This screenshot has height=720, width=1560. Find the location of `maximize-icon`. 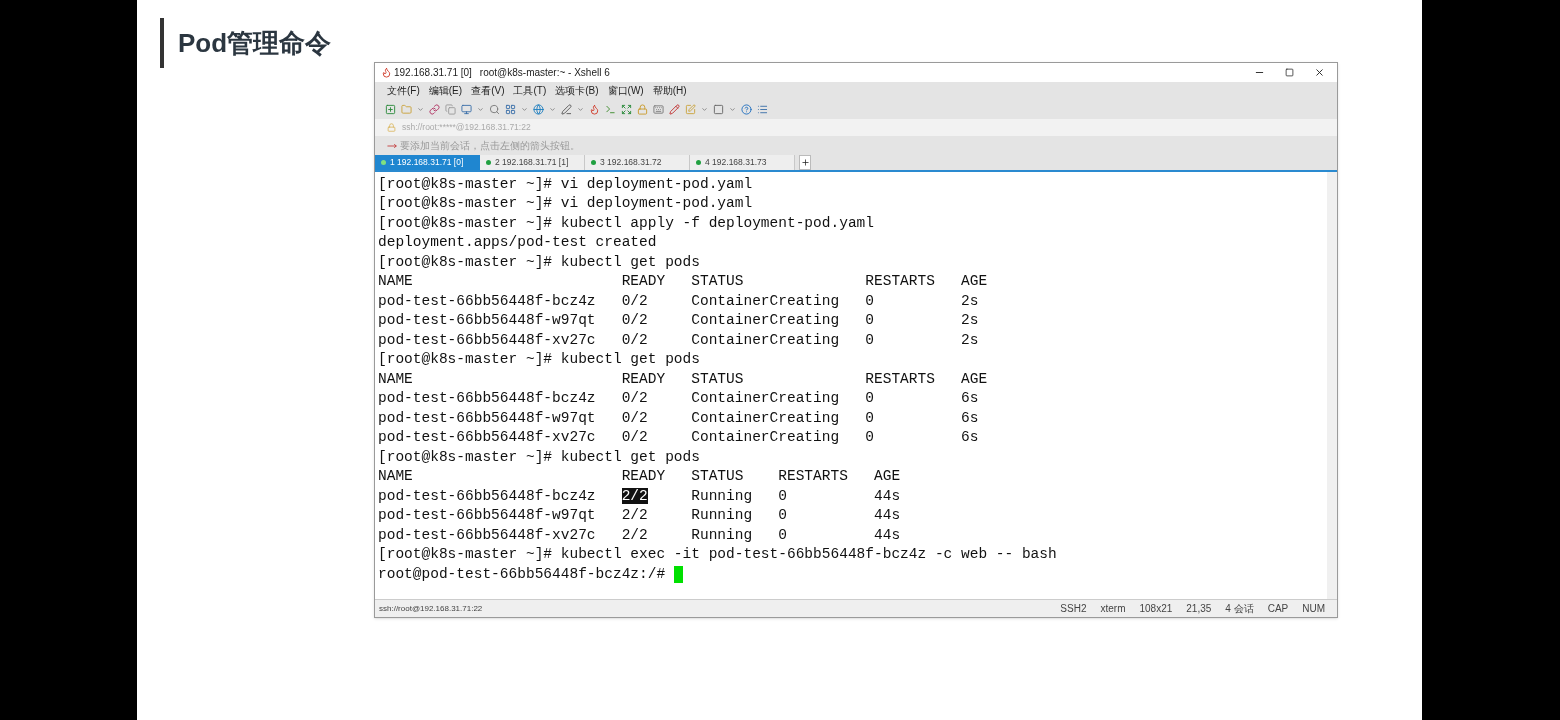

maximize-icon is located at coordinates (1289, 72).